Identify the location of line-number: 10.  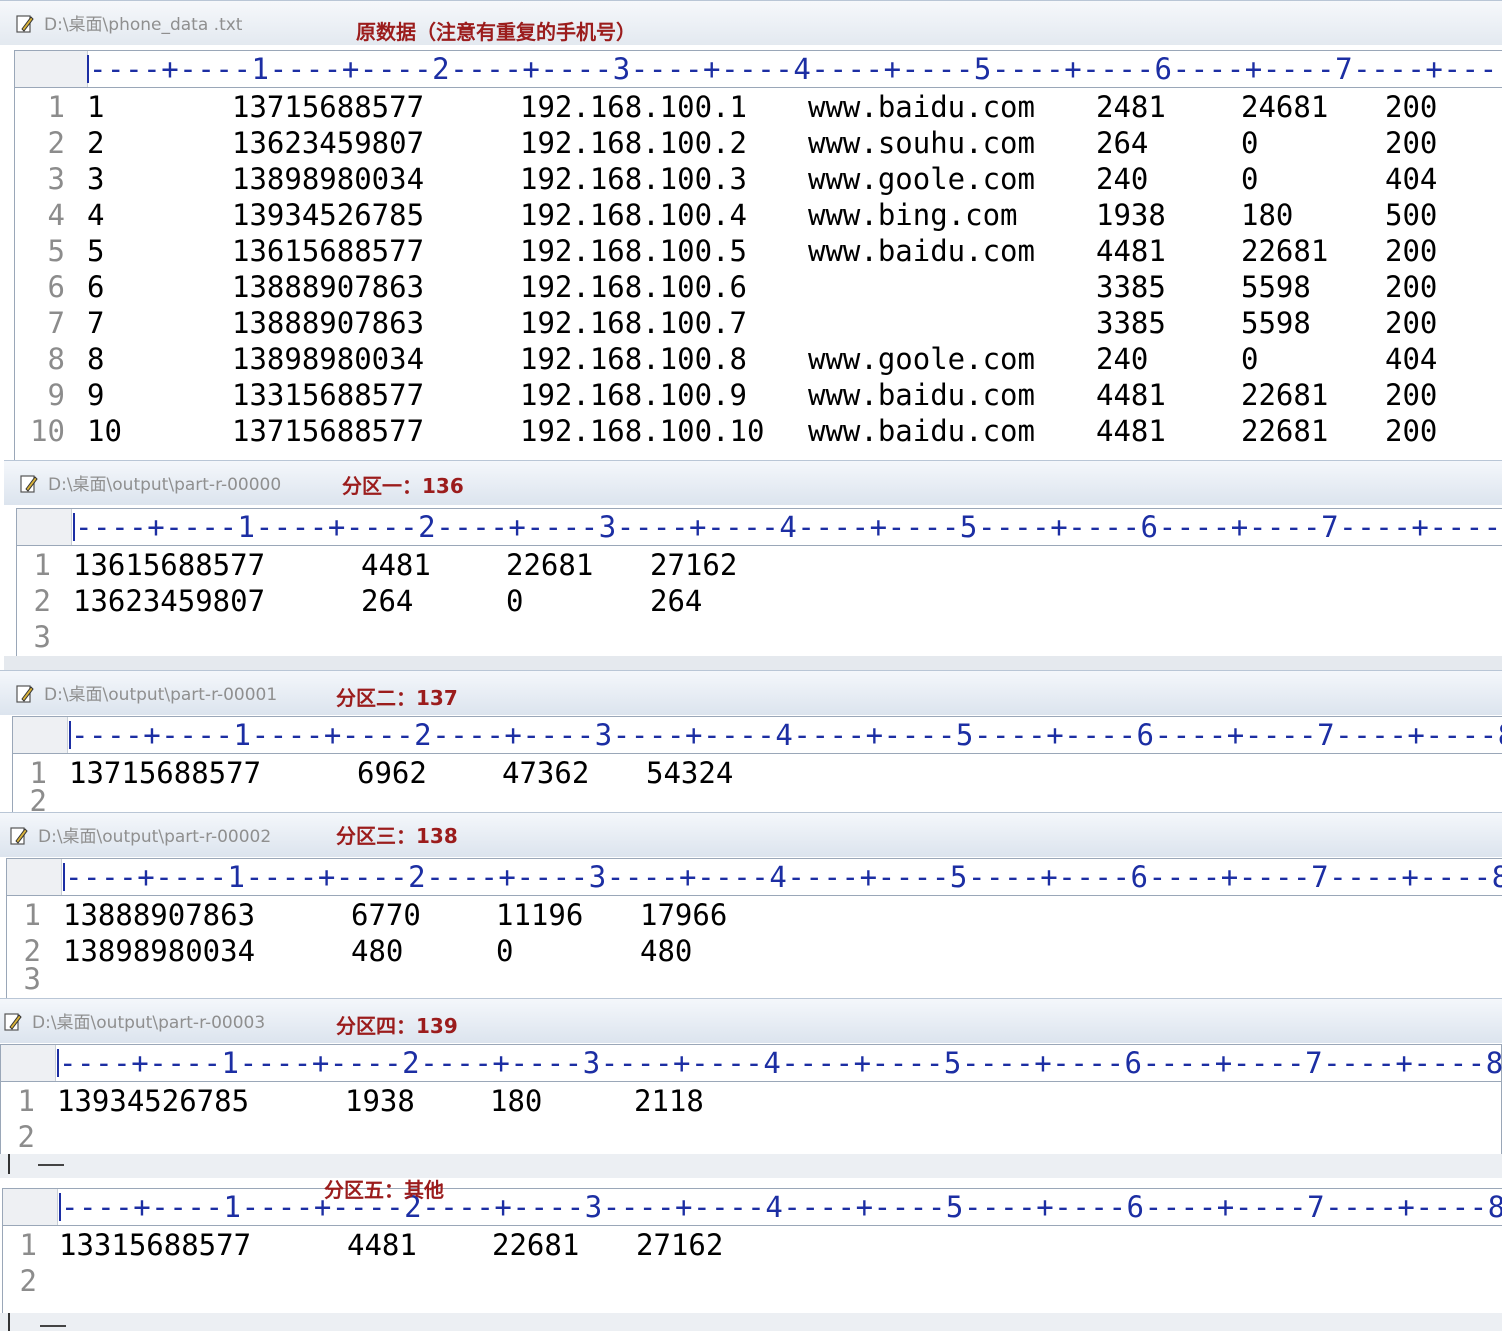
(47, 431).